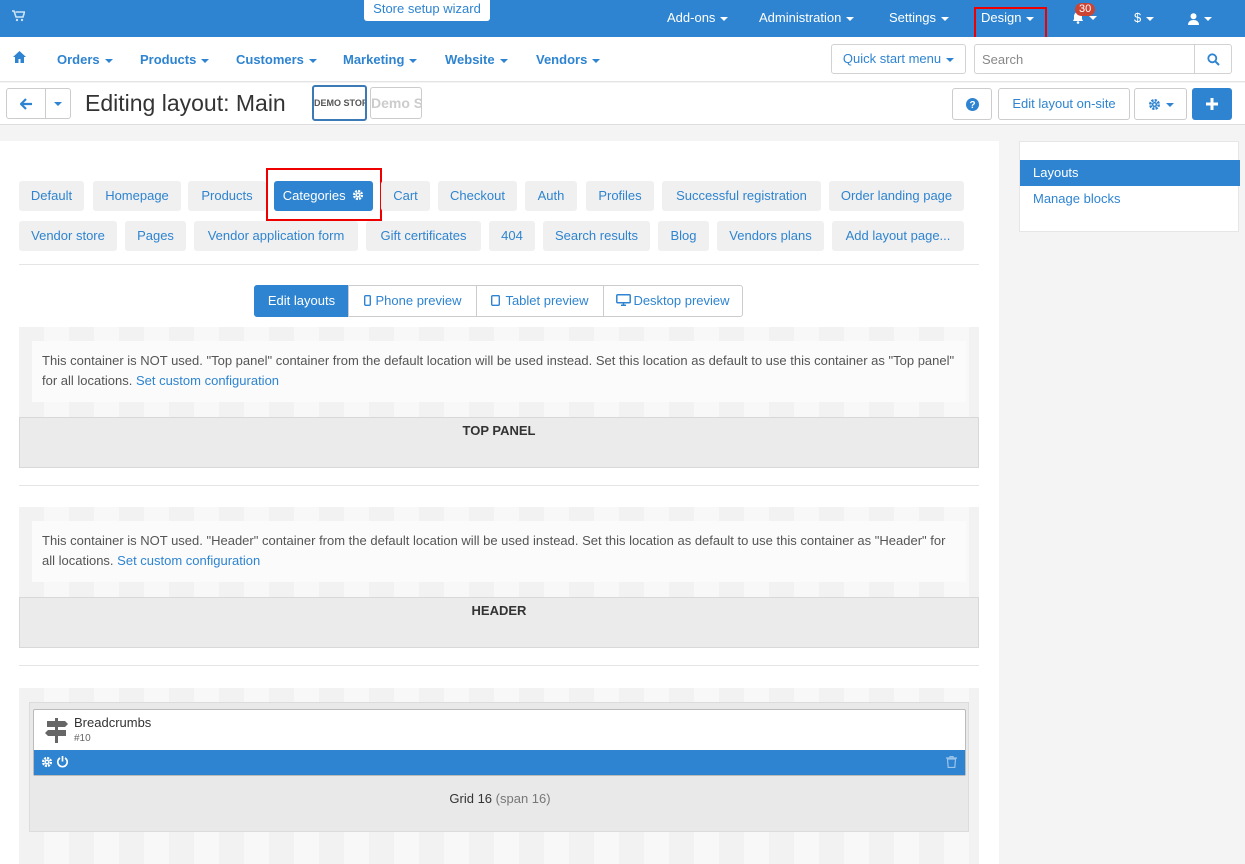 This screenshot has height=864, width=1245. What do you see at coordinates (26, 103) in the screenshot?
I see `back-button` at bounding box center [26, 103].